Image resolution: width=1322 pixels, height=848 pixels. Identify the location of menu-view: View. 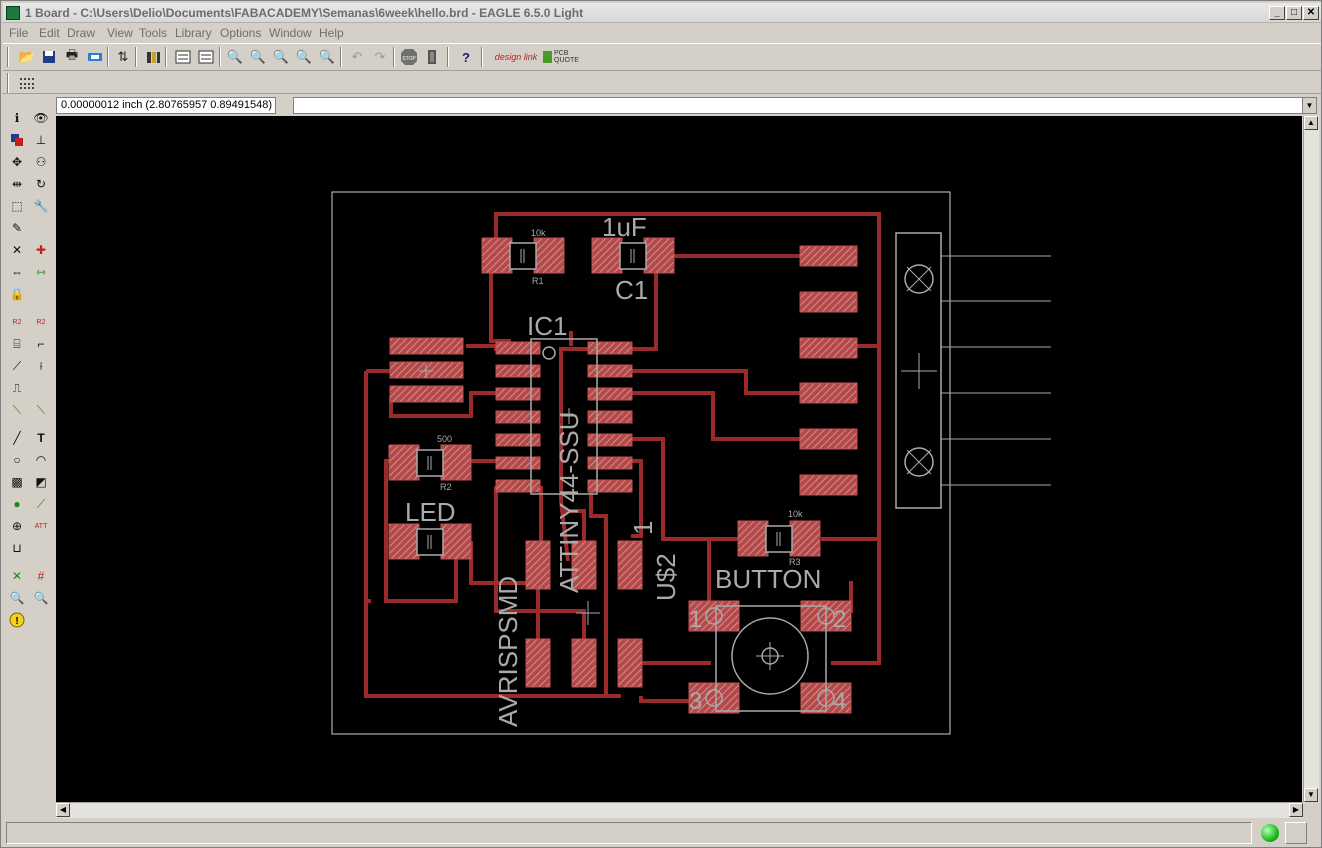
(120, 33).